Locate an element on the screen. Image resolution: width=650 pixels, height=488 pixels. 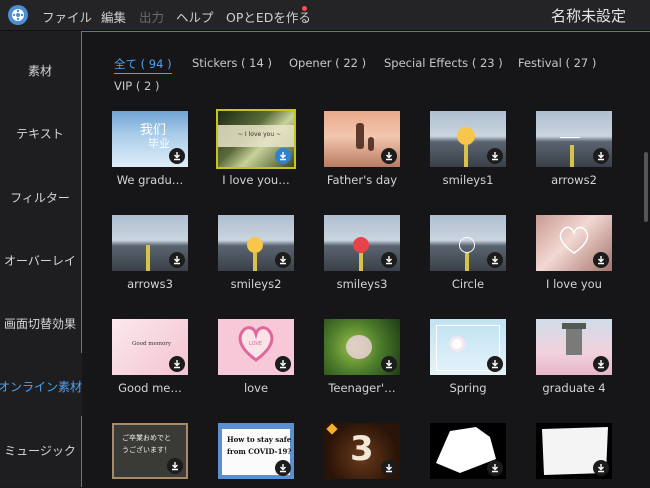
menu-file: ファイル is located at coordinates (67, 16).